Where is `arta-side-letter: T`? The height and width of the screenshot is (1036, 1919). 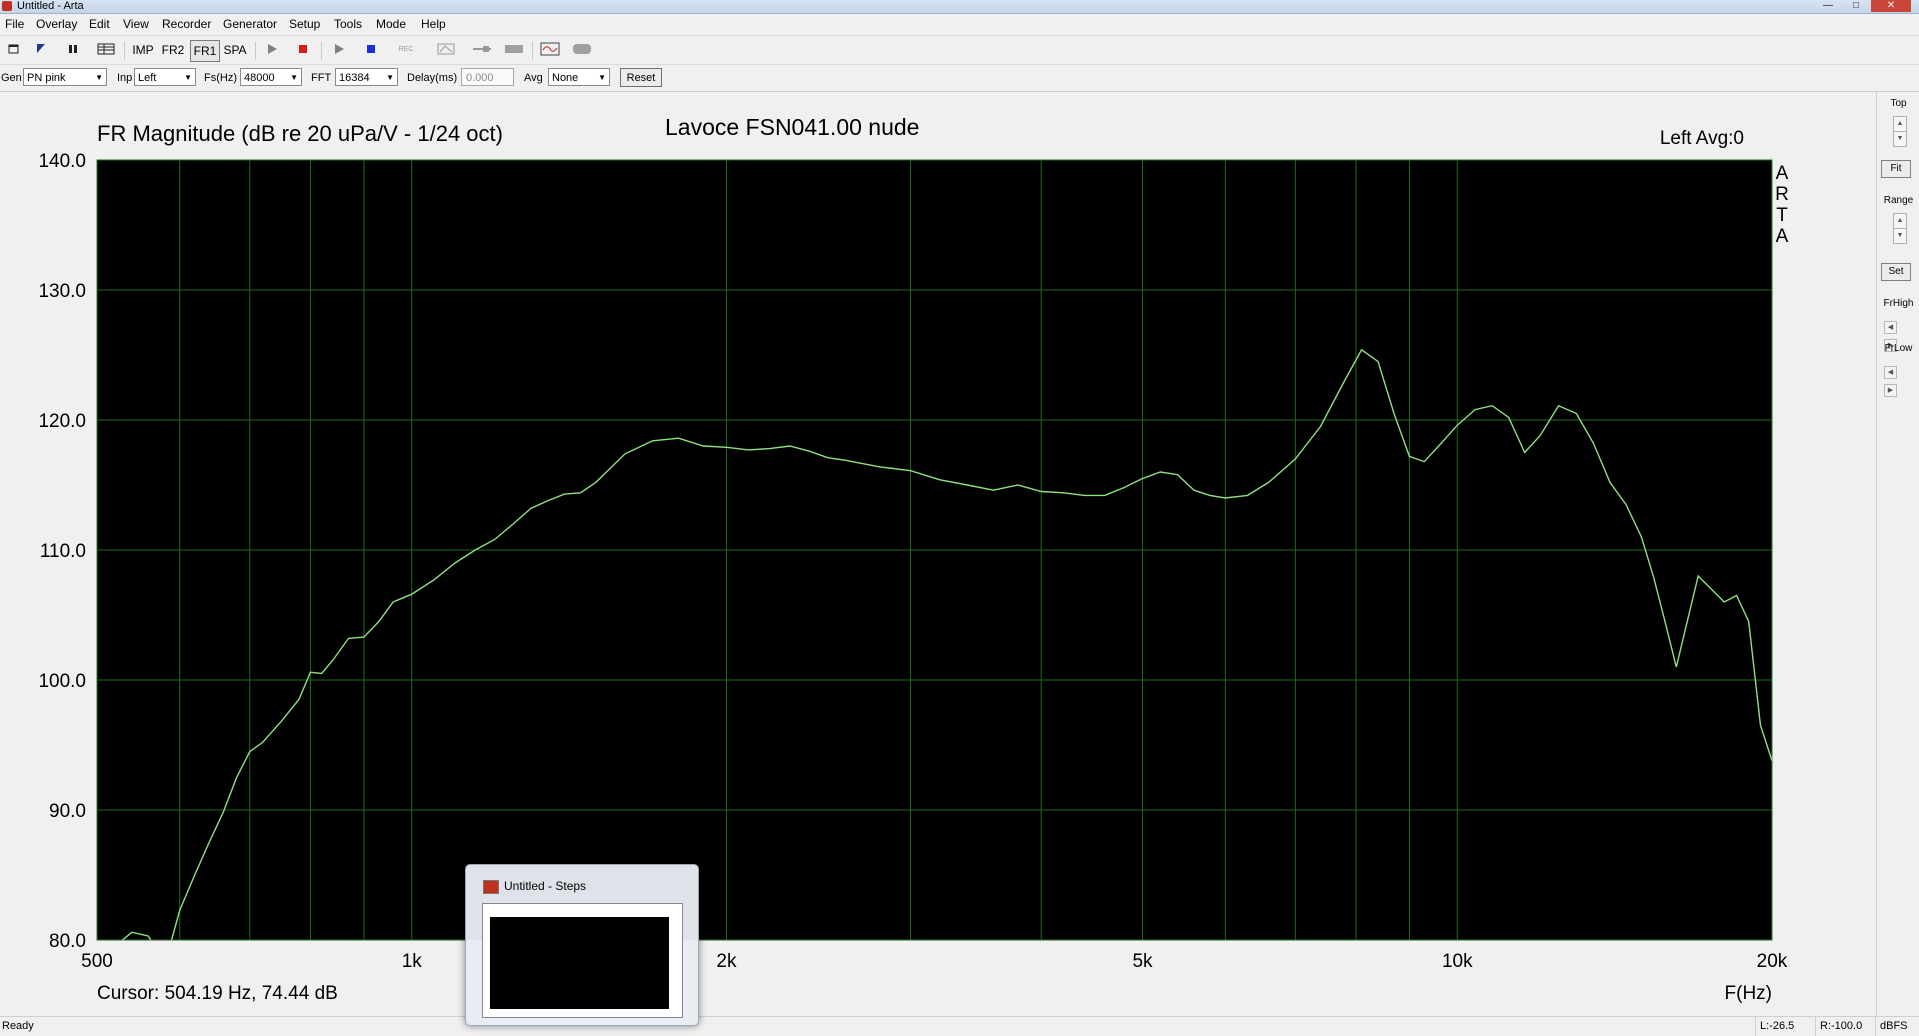
arta-side-letter: T is located at coordinates (1782, 215).